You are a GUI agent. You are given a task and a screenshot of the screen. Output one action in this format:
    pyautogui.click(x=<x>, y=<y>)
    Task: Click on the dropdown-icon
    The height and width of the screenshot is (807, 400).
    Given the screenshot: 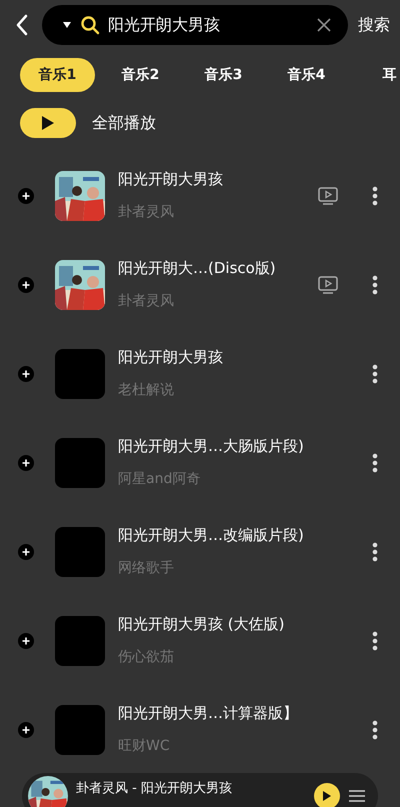 What is the action you would take?
    pyautogui.click(x=67, y=25)
    